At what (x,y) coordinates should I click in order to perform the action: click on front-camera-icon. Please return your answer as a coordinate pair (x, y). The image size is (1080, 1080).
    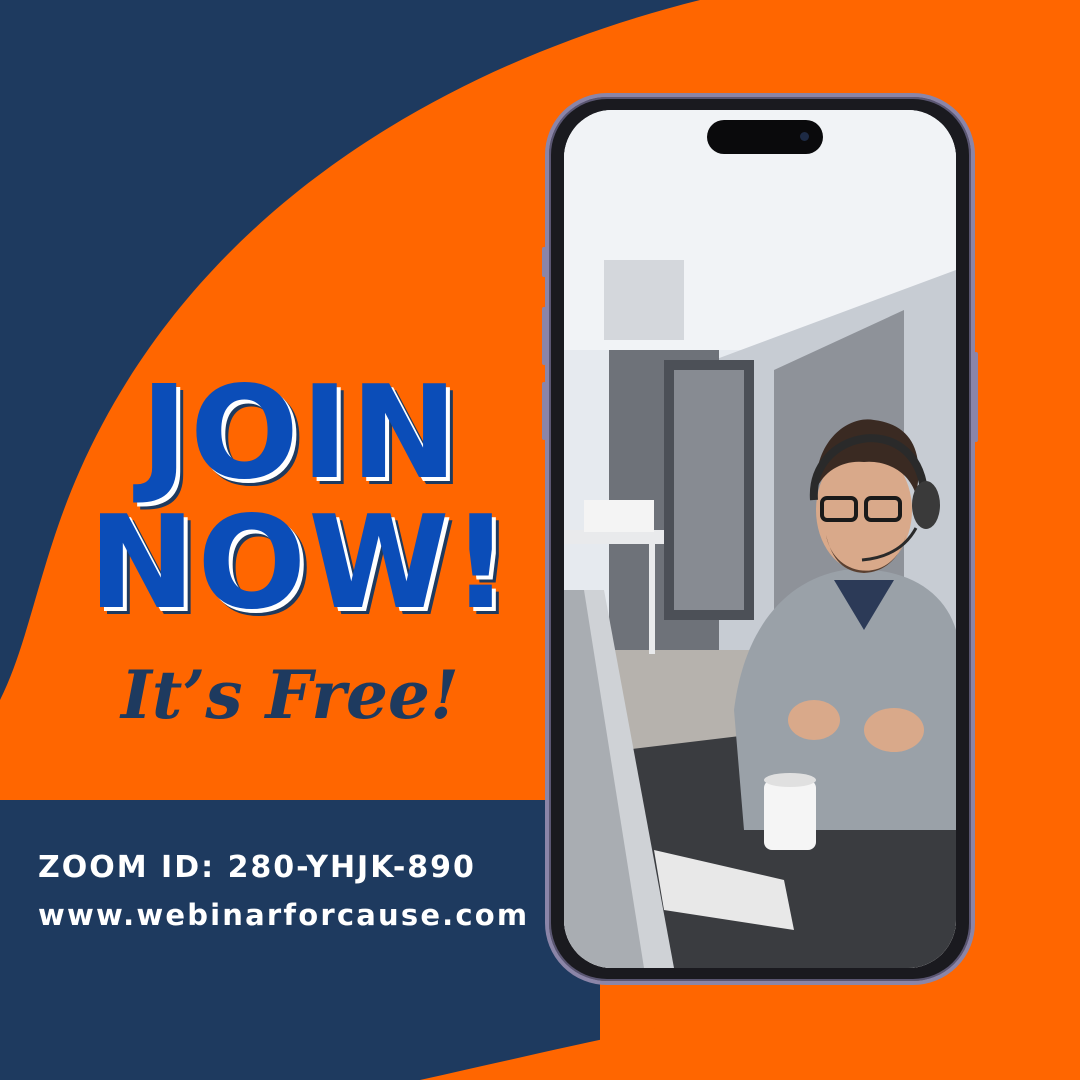
    Looking at the image, I should click on (804, 136).